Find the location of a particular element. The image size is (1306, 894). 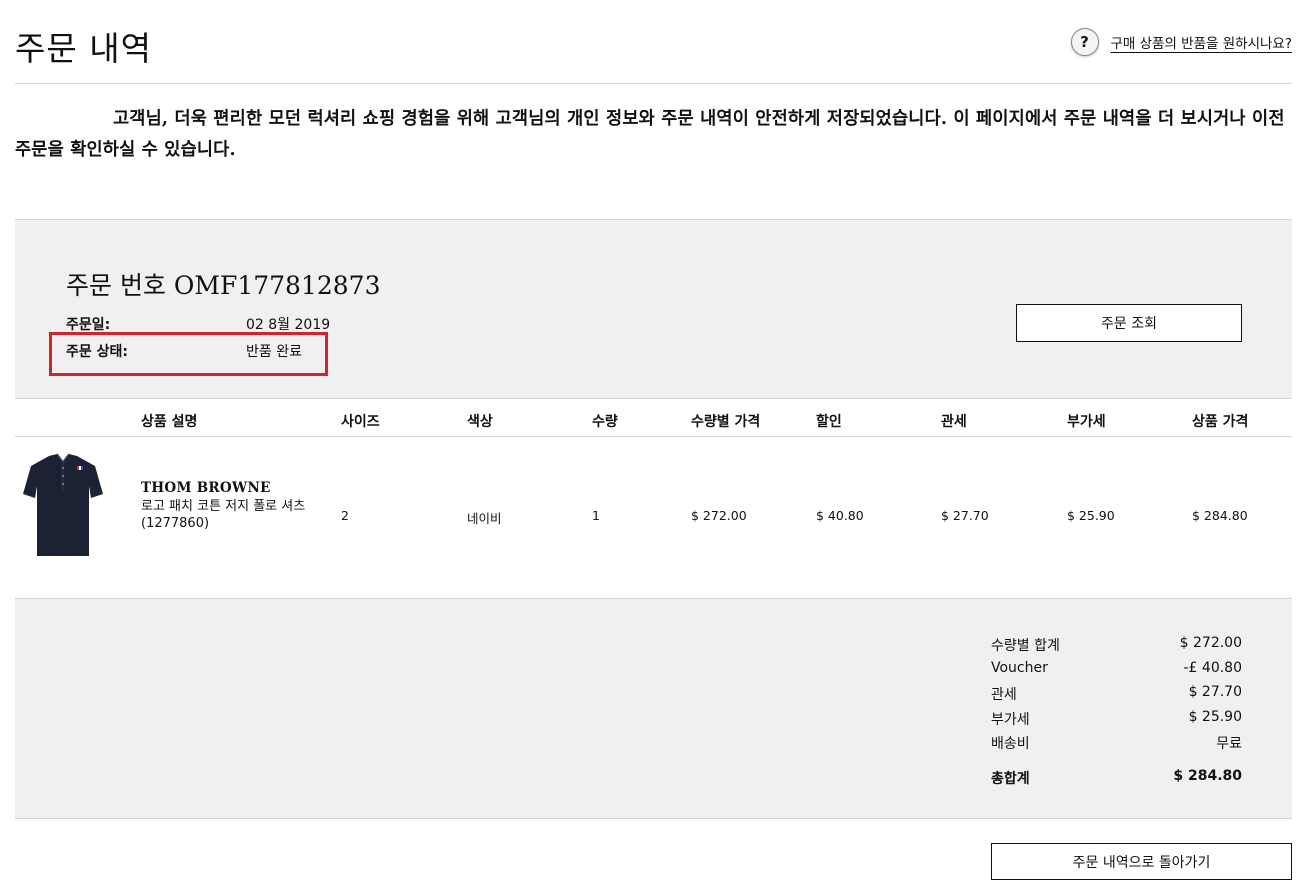

order-number: 주문 번호 OMF177812873 is located at coordinates (223, 285).